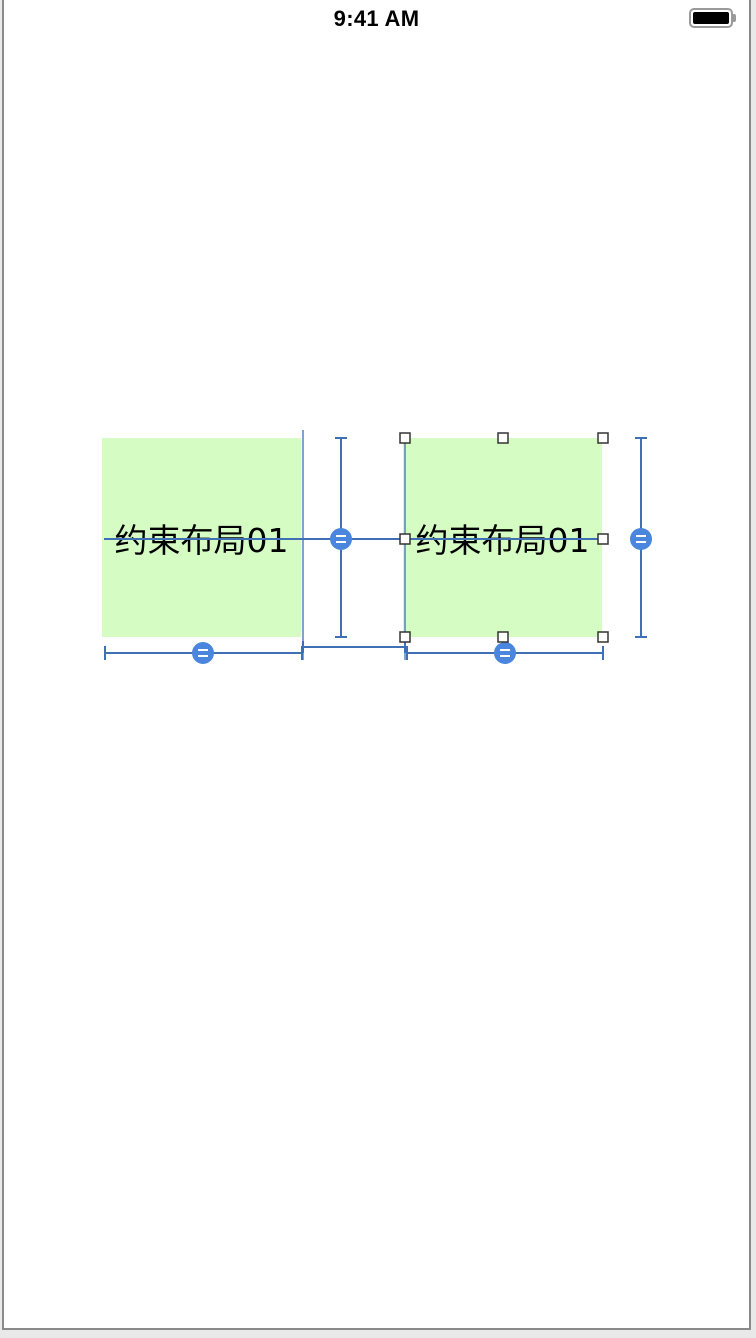 The image size is (756, 1338). I want to click on resize-handle-bottom-left, so click(405, 637).